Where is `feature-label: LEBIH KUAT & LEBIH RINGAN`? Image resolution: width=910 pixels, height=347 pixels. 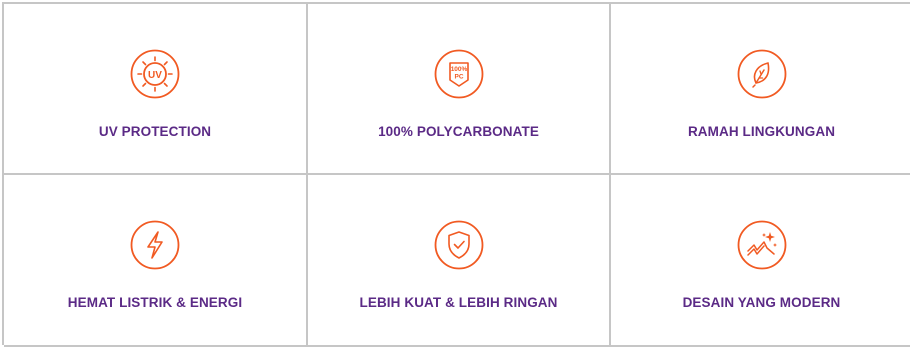 feature-label: LEBIH KUAT & LEBIH RINGAN is located at coordinates (458, 302).